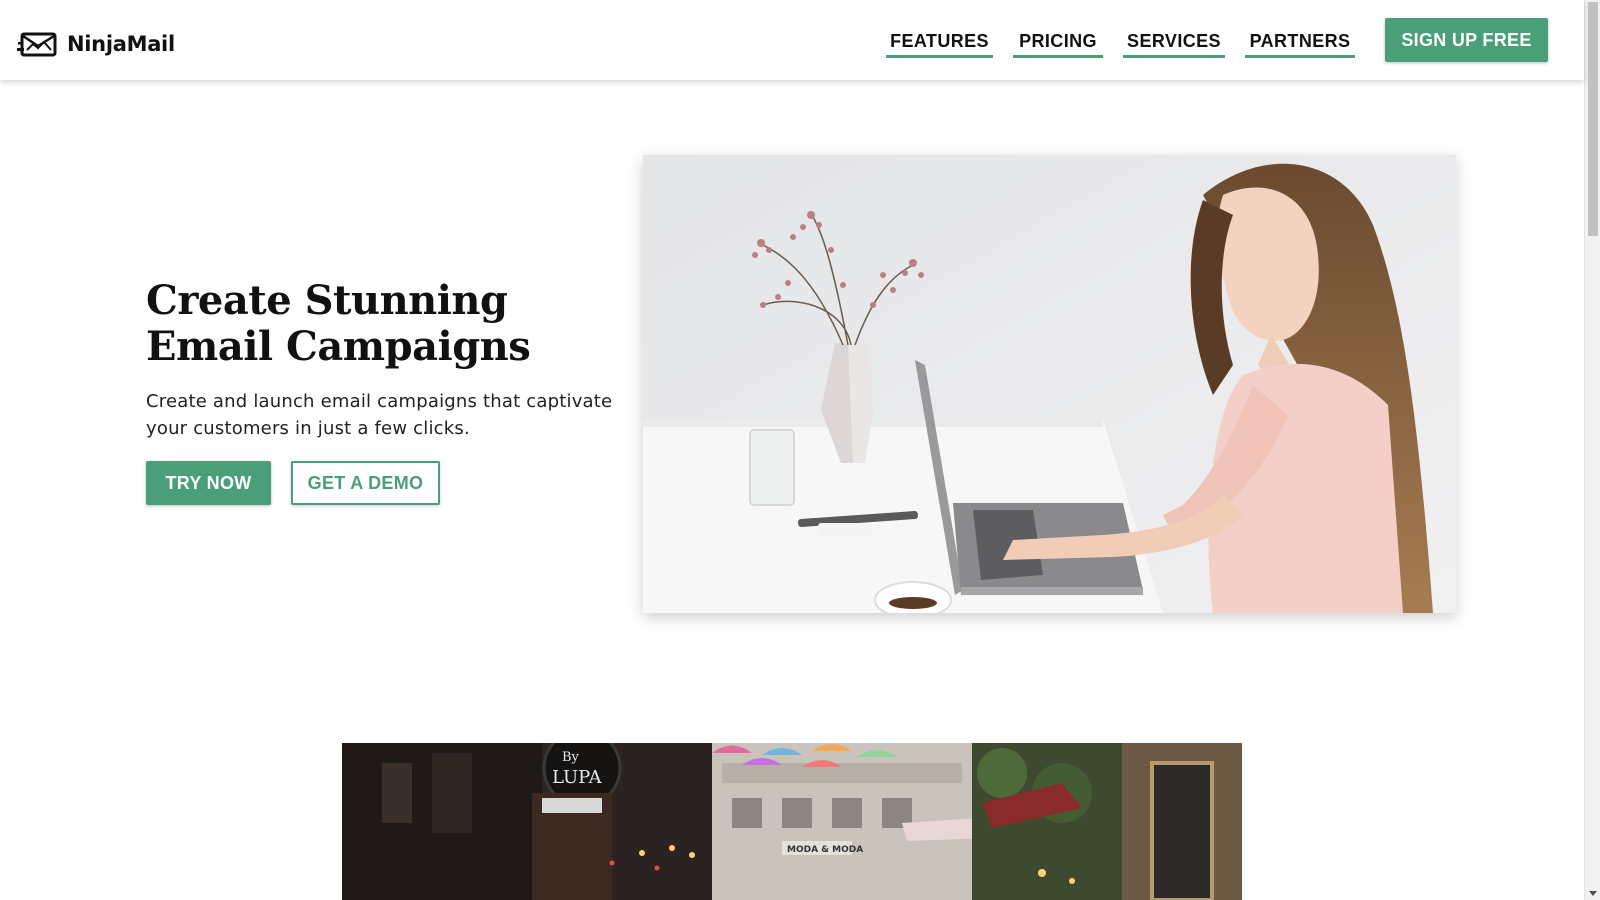 This screenshot has width=1600, height=900. I want to click on signup-button: SIGN UP FREE, so click(1466, 40).